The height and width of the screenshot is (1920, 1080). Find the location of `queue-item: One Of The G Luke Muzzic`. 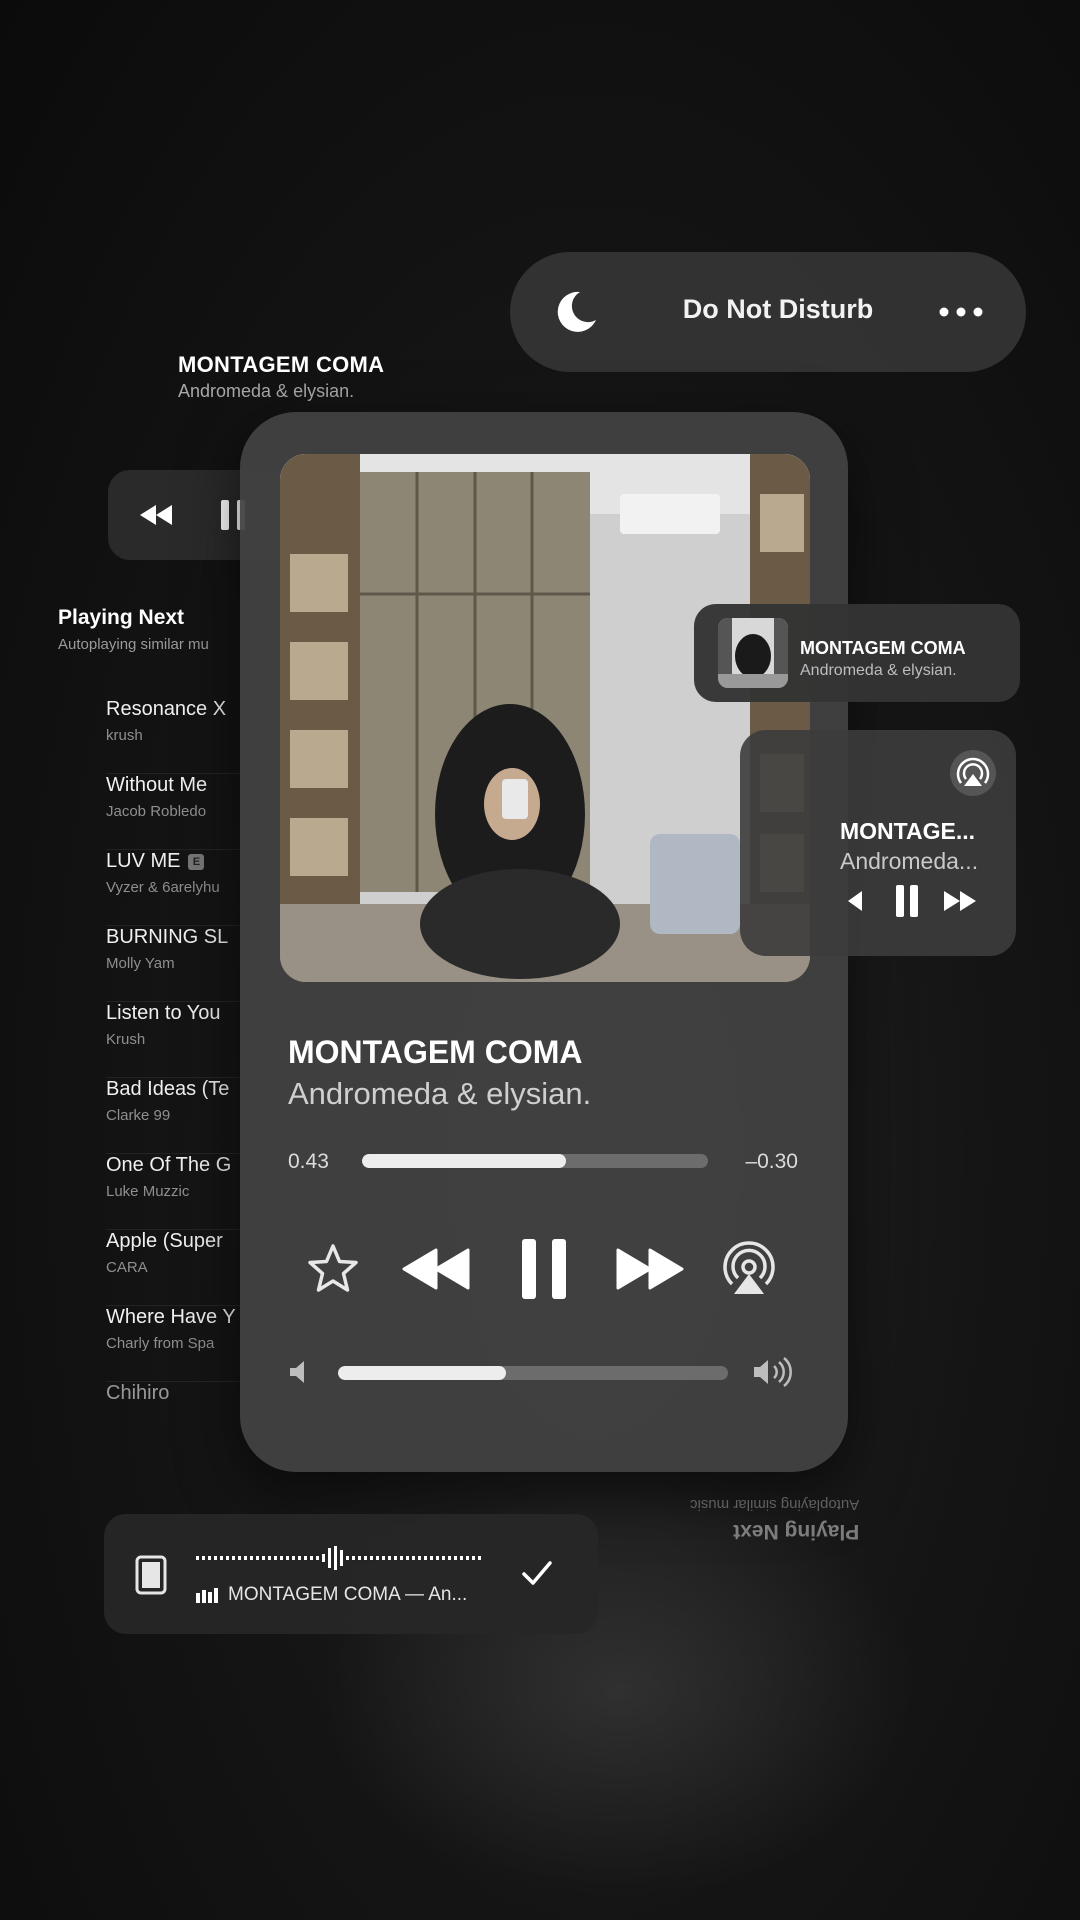

queue-item: One Of The G Luke Muzzic is located at coordinates (176, 1192).